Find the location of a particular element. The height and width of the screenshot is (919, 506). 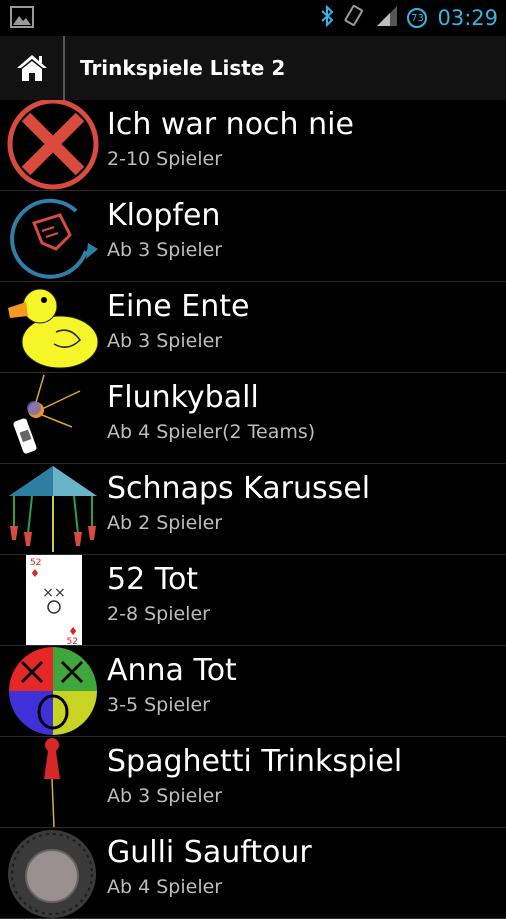

bluetooth-icon is located at coordinates (327, 18).